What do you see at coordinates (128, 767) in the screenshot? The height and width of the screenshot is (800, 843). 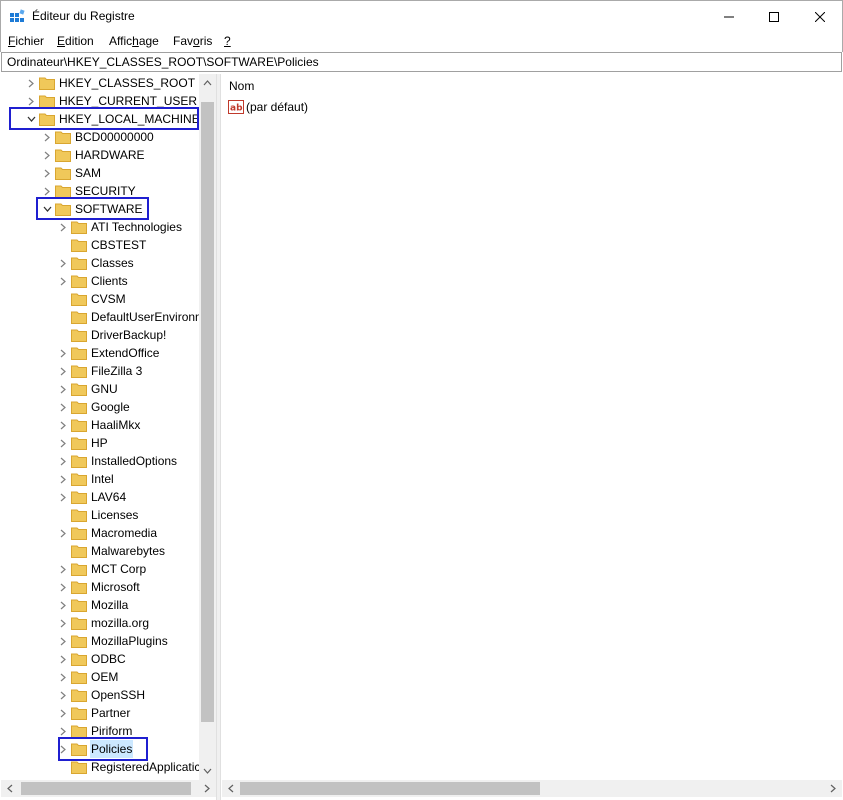 I see `tree-item: RegisteredApplicatic` at bounding box center [128, 767].